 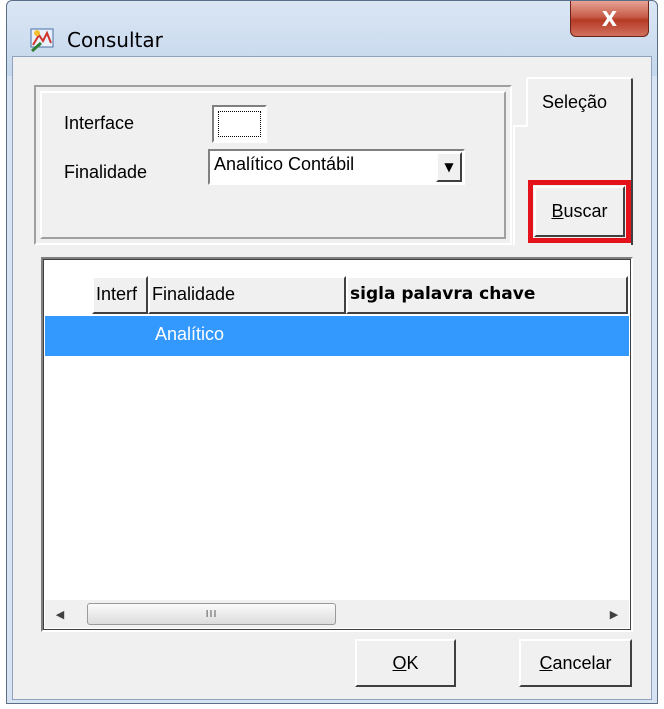 I want to click on column-header-interf: Interf, so click(x=120, y=295).